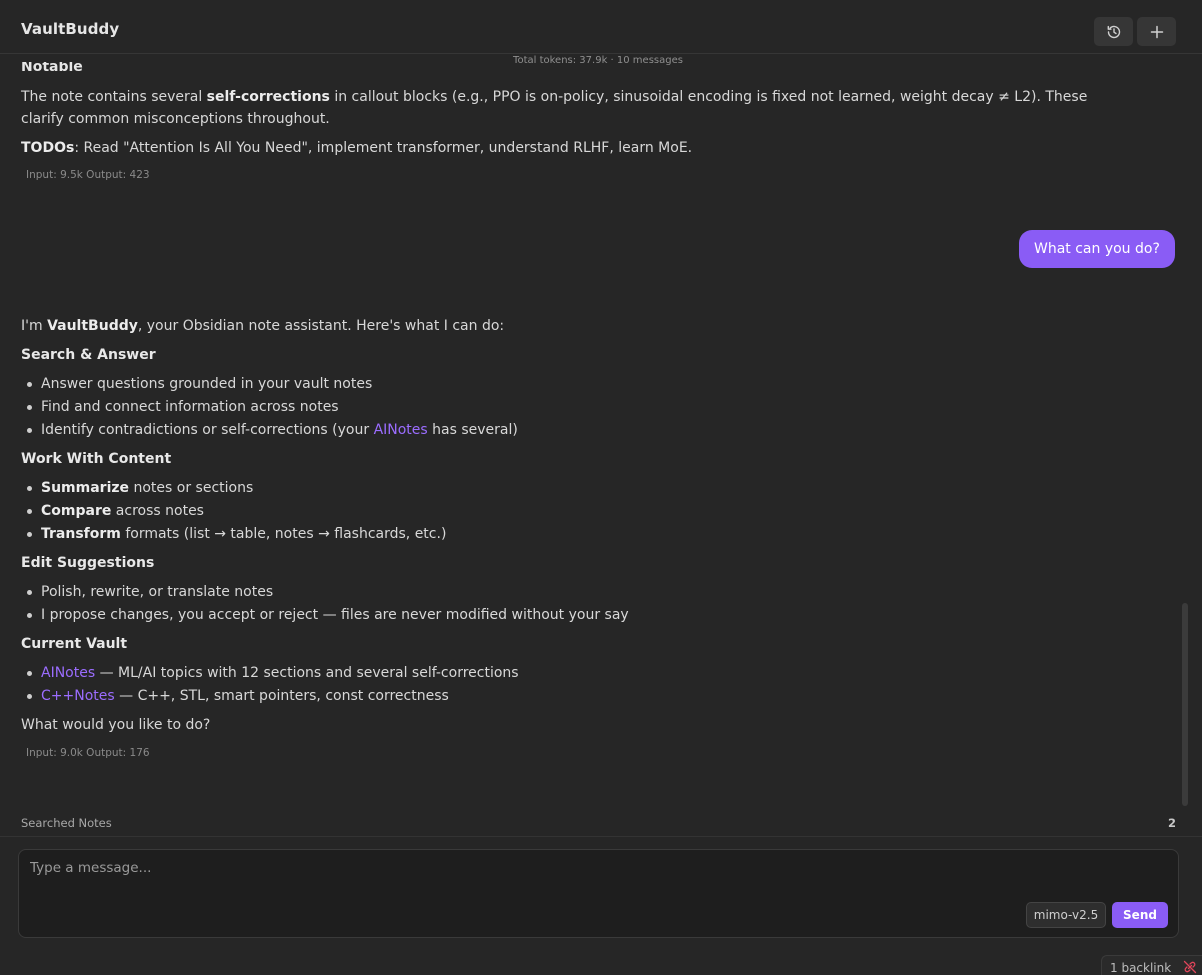 This screenshot has height=975, width=1202. I want to click on message-meta: Input: 9.5k Output: 423, so click(88, 175).